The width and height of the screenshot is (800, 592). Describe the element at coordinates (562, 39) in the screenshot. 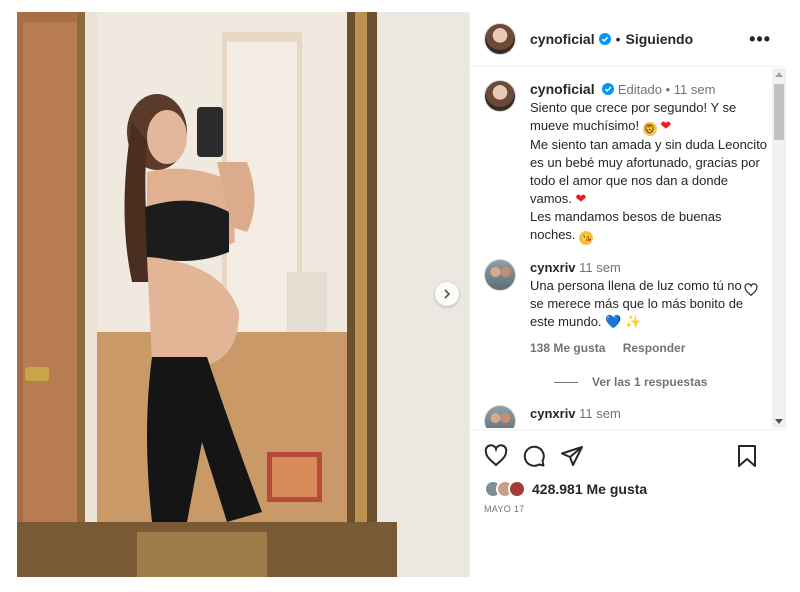

I see `username-link: cynoficial` at that location.